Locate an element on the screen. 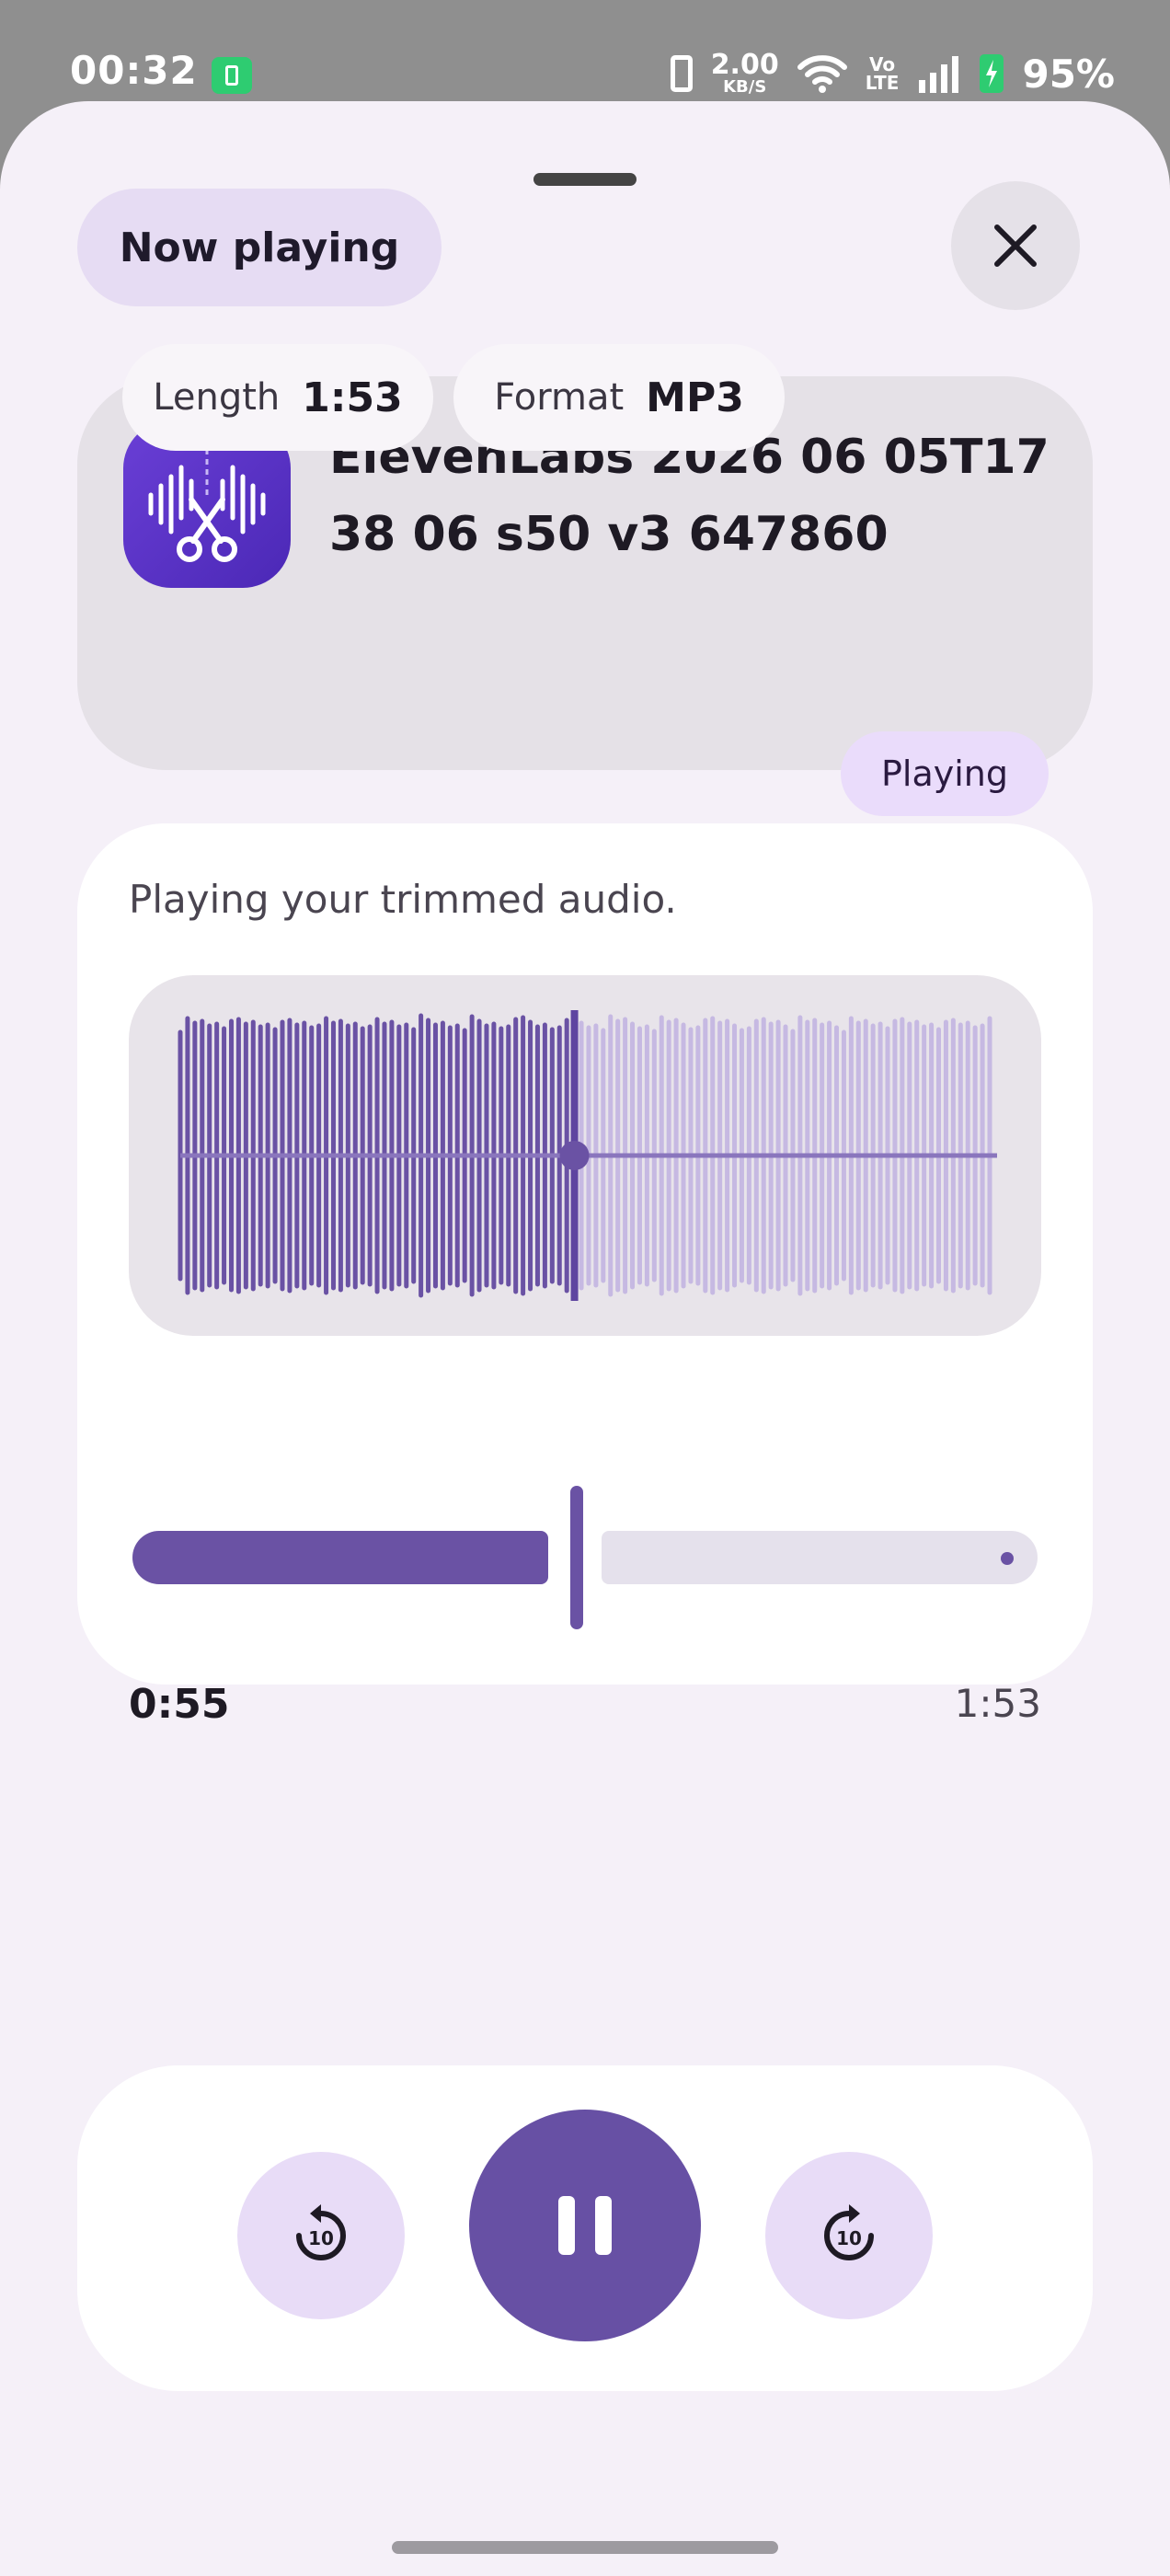  network-speed-value: 2.00 is located at coordinates (744, 65).